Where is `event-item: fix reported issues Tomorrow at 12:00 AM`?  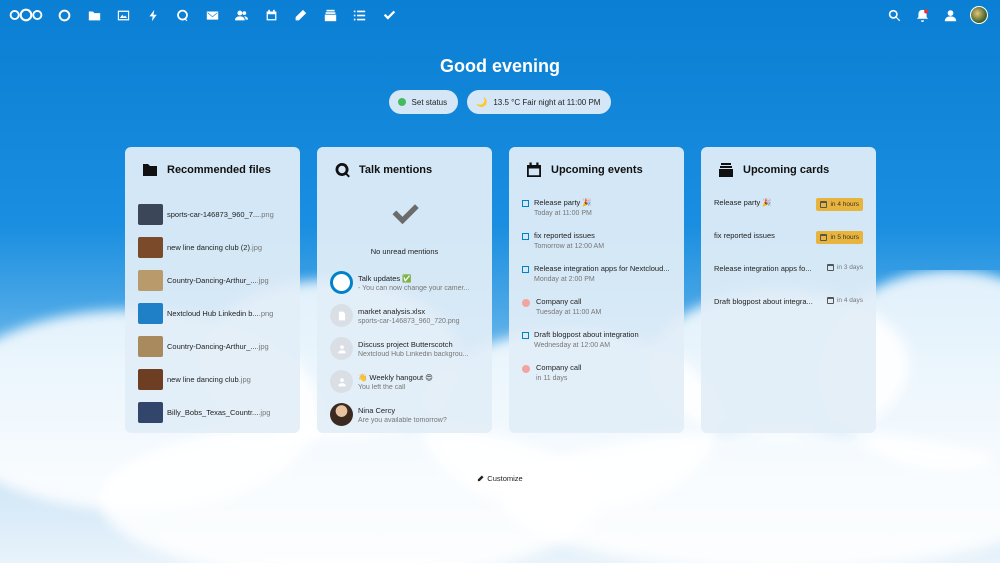
event-item: fix reported issues Tomorrow at 12:00 AM is located at coordinates (596, 247).